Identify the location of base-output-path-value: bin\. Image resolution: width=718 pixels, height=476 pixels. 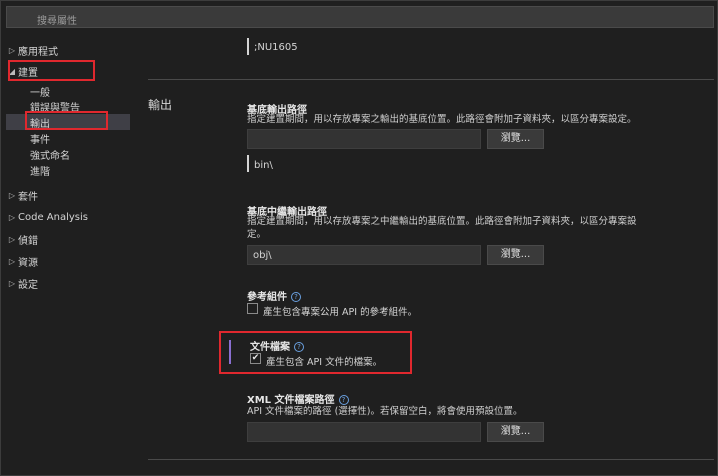
(263, 165).